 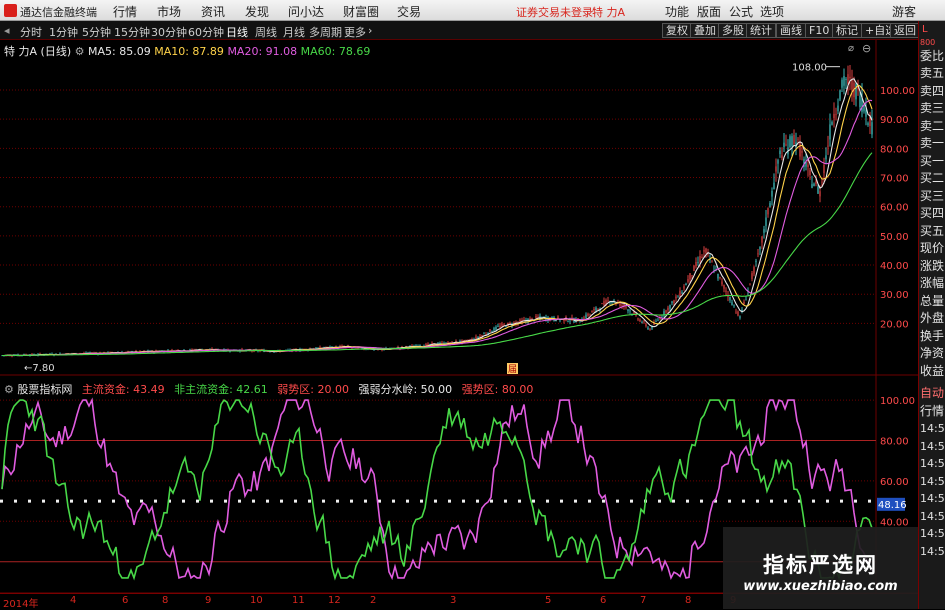 I want to click on indicator-name: 股票指标网, so click(x=44, y=389).